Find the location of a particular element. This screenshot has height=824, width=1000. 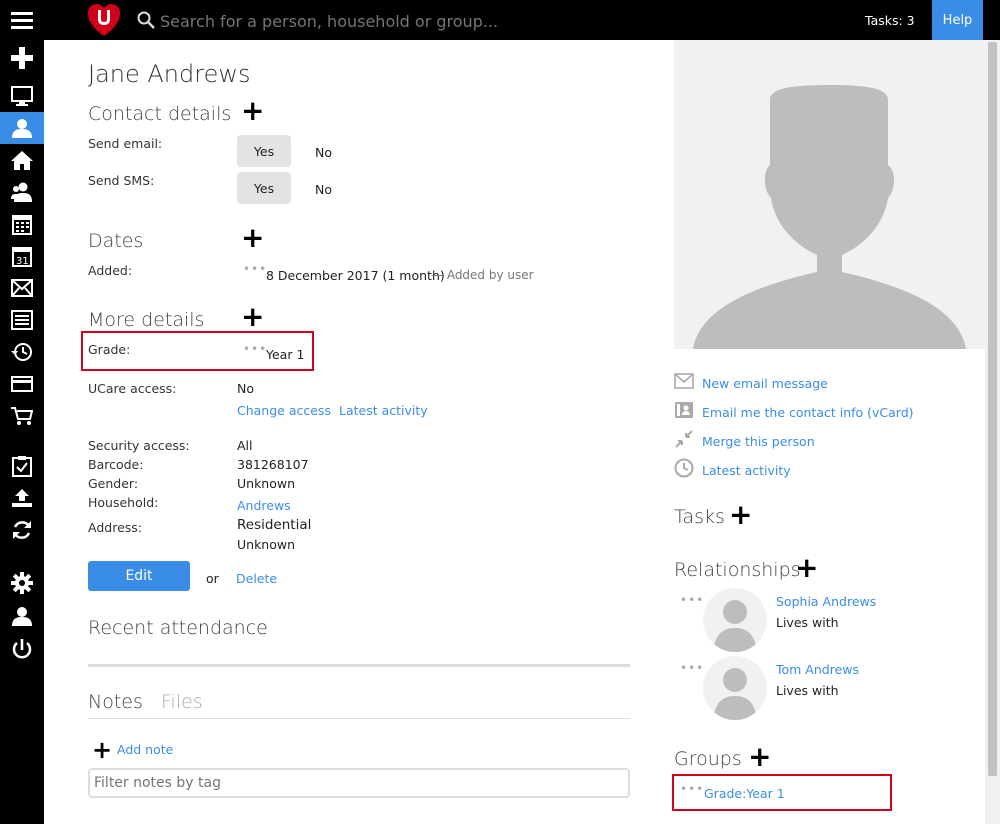

upload-icon is located at coordinates (22, 498).